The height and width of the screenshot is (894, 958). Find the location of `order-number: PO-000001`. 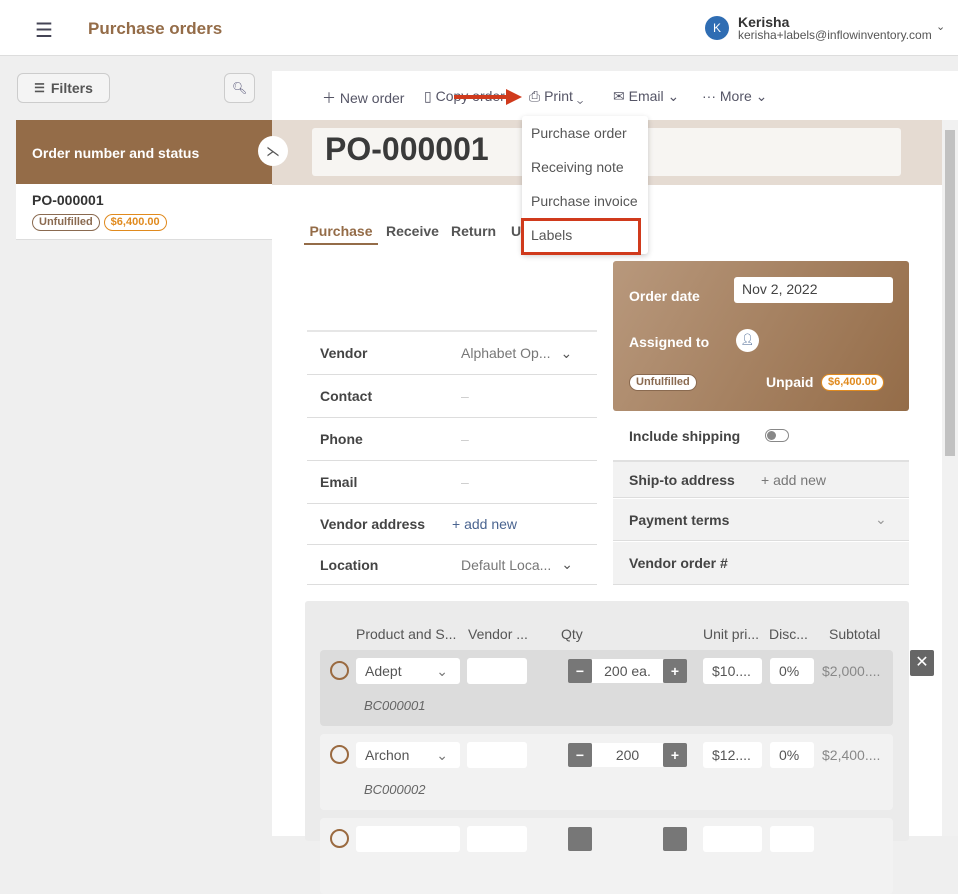

order-number: PO-000001 is located at coordinates (68, 200).